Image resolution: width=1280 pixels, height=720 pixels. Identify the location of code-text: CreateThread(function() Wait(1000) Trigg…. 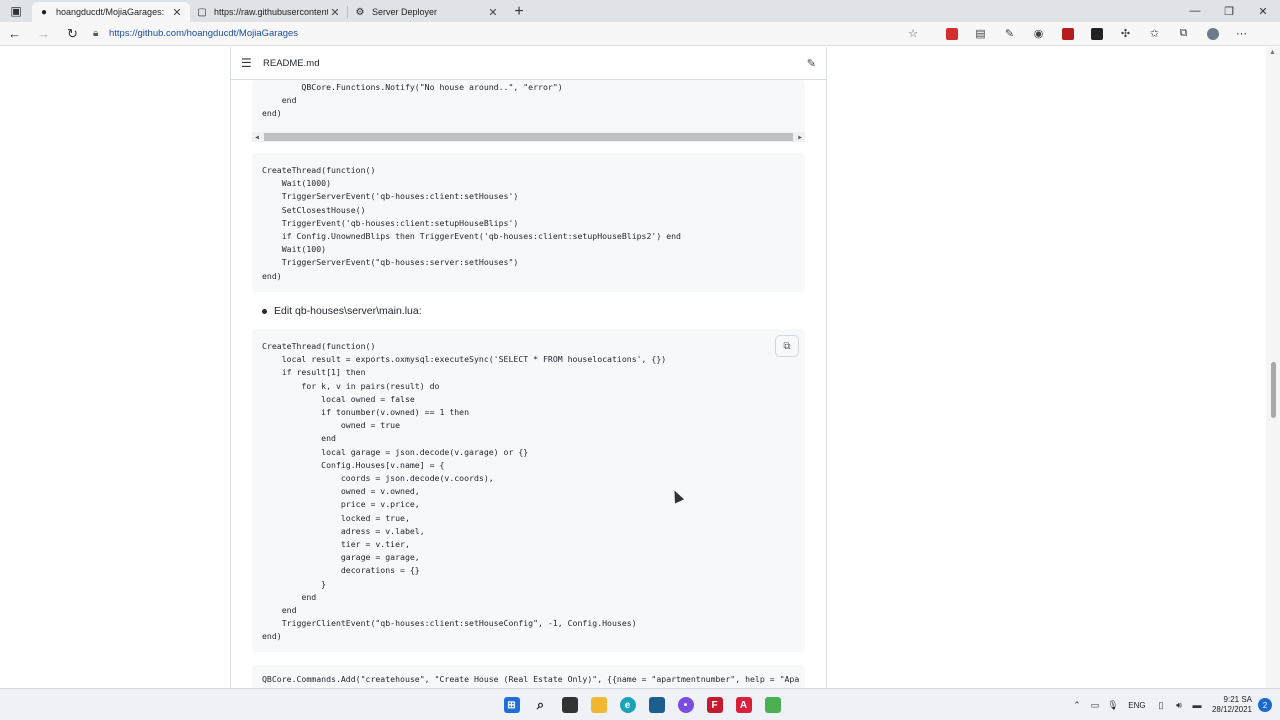
(471, 223).